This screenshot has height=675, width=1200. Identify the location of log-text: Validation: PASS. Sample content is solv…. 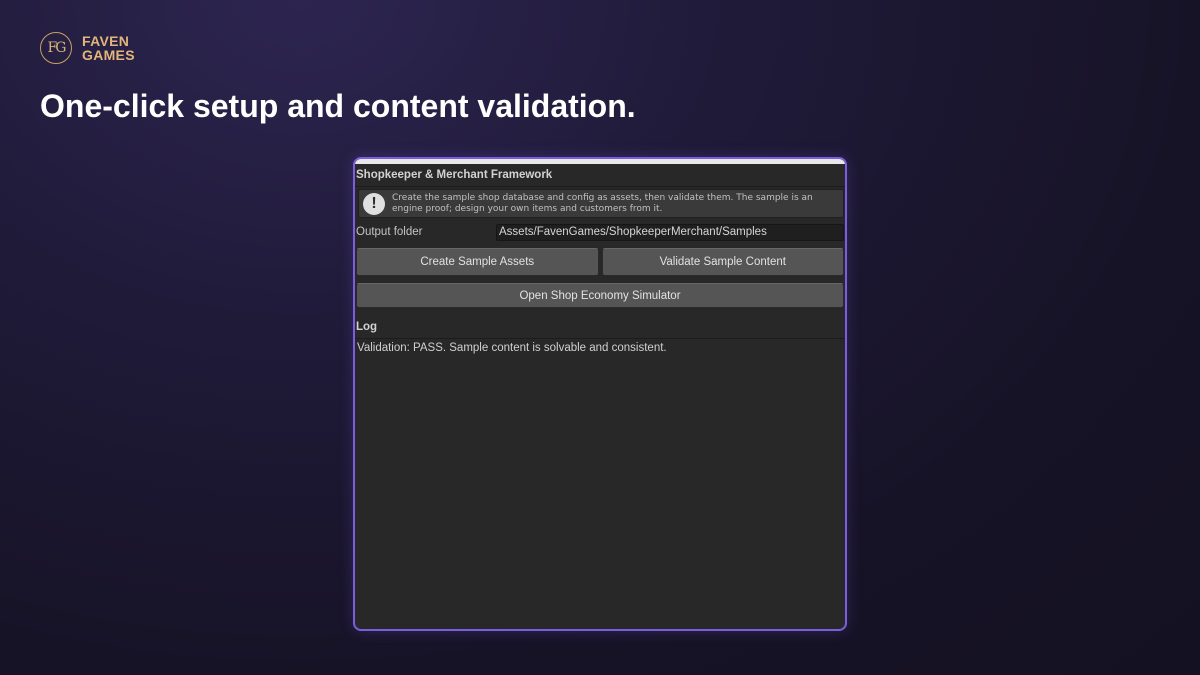
(512, 348).